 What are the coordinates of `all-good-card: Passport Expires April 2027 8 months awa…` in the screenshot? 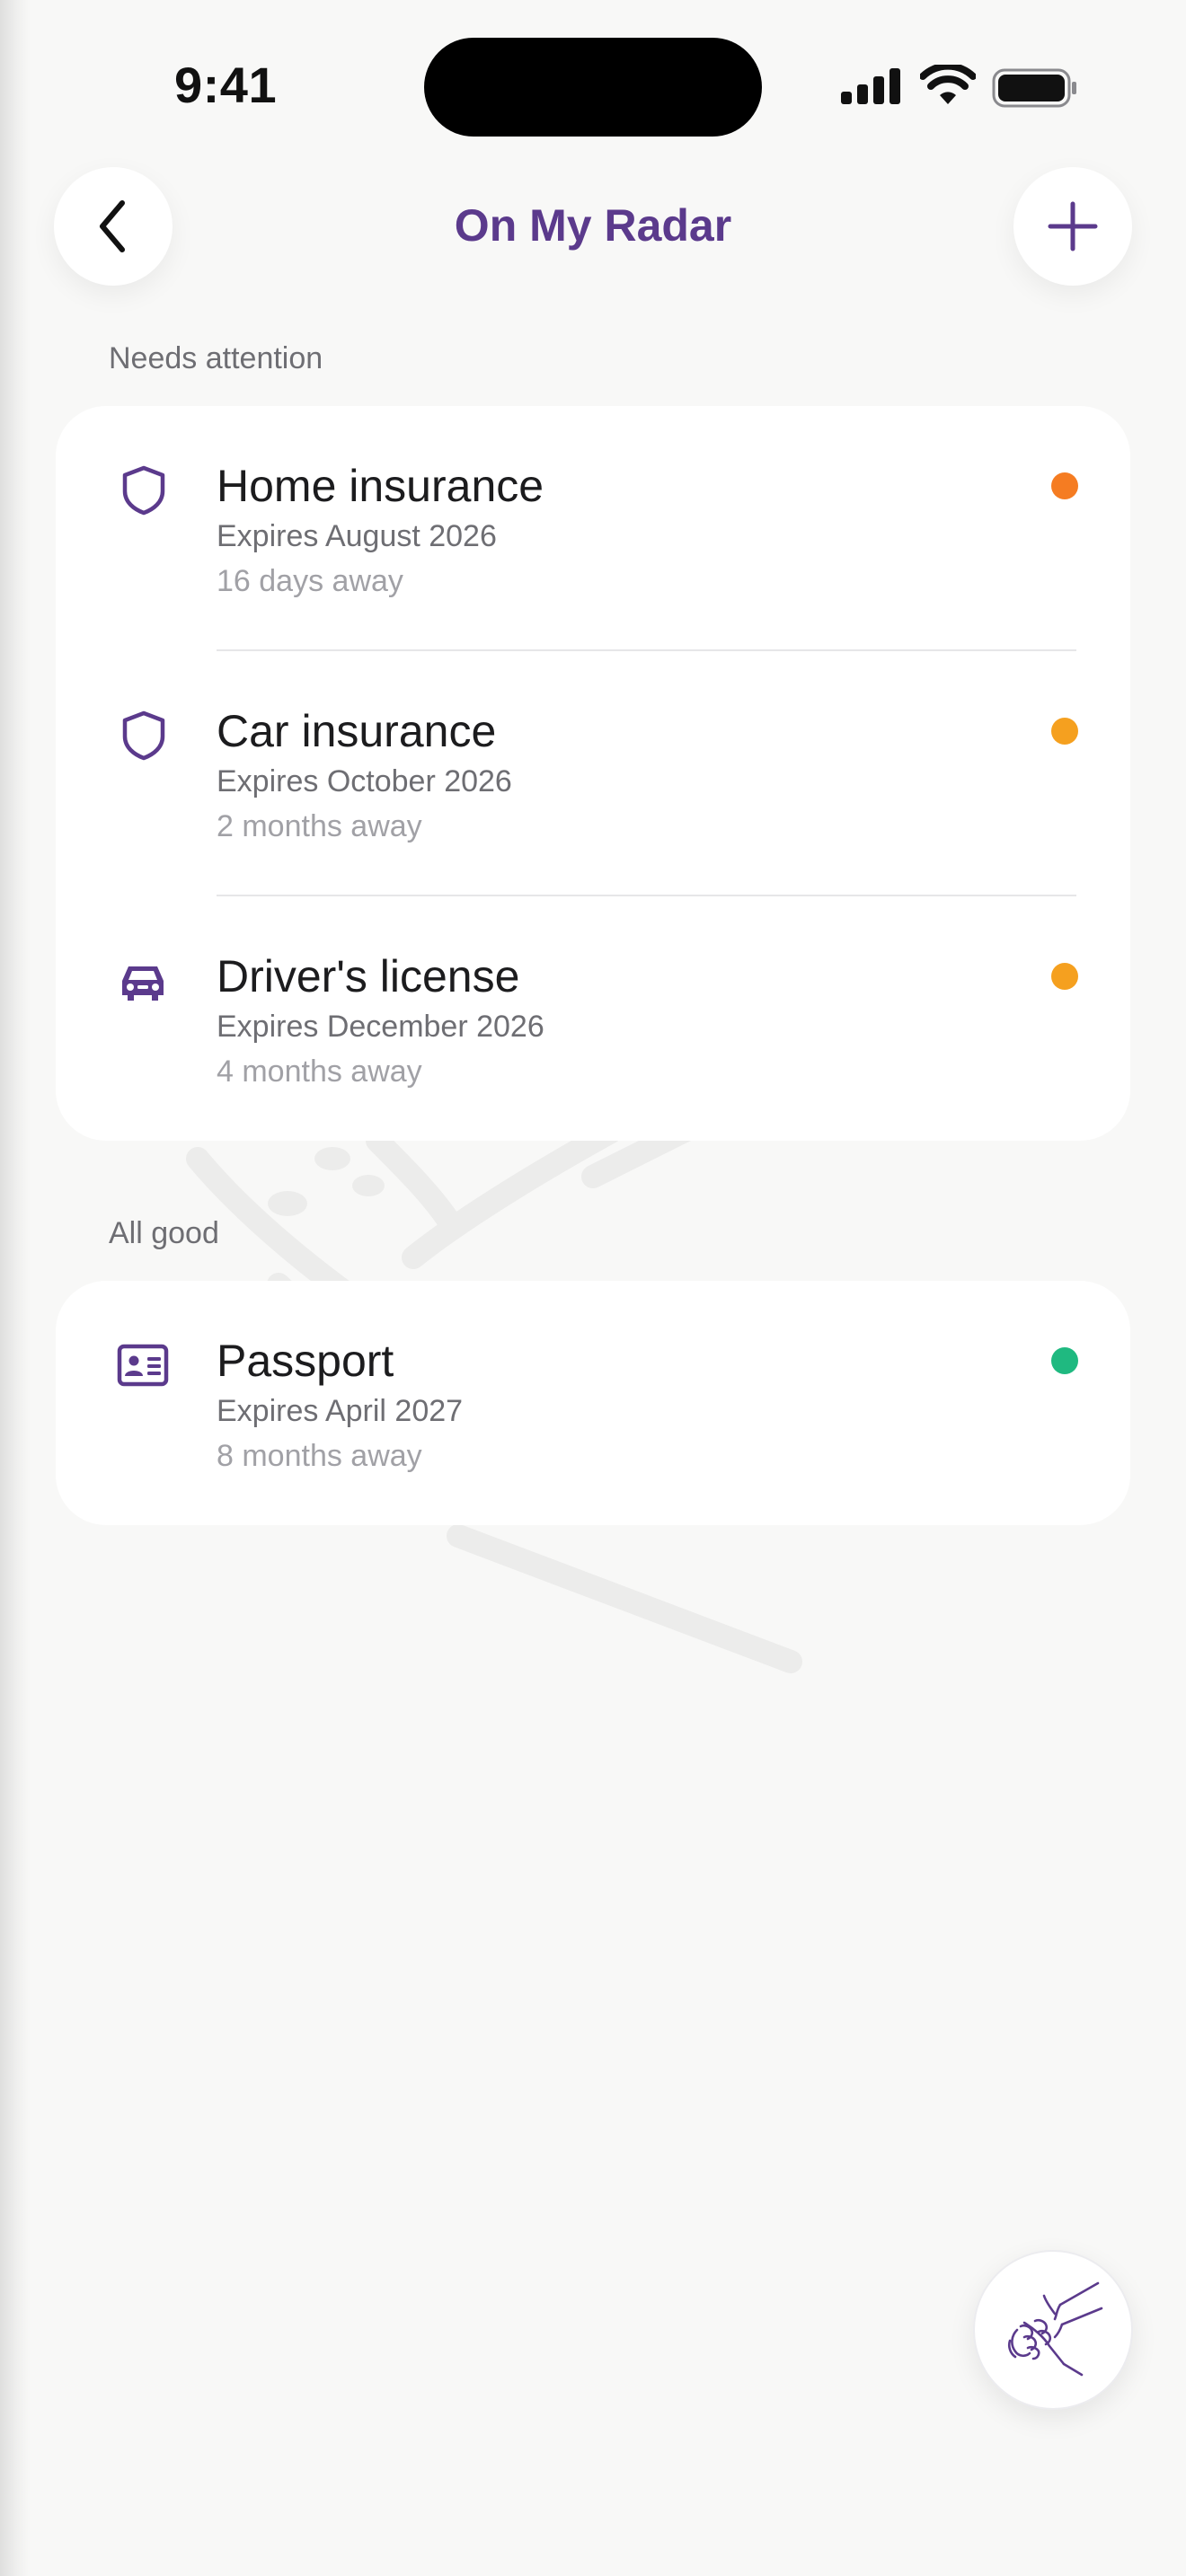 It's located at (593, 1403).